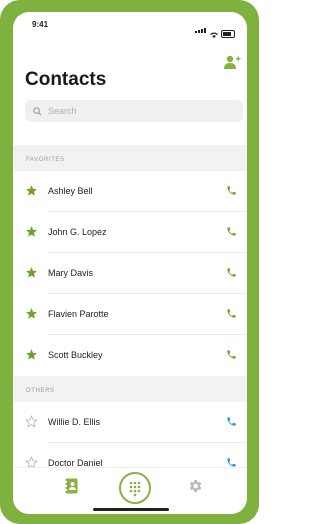 This screenshot has height=524, width=320. I want to click on status-icons, so click(215, 29).